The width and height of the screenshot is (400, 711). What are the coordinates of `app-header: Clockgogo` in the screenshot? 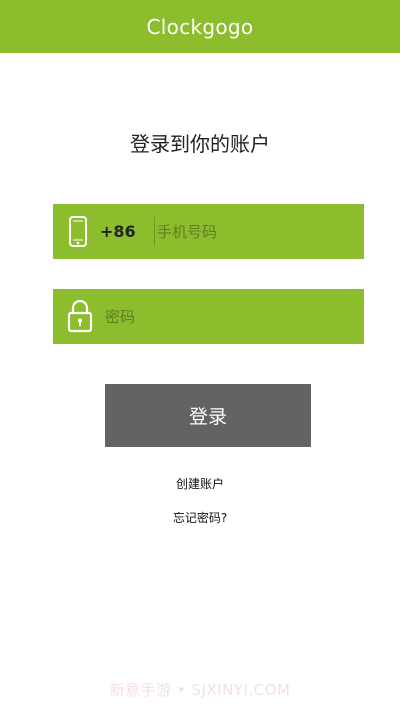 It's located at (200, 26).